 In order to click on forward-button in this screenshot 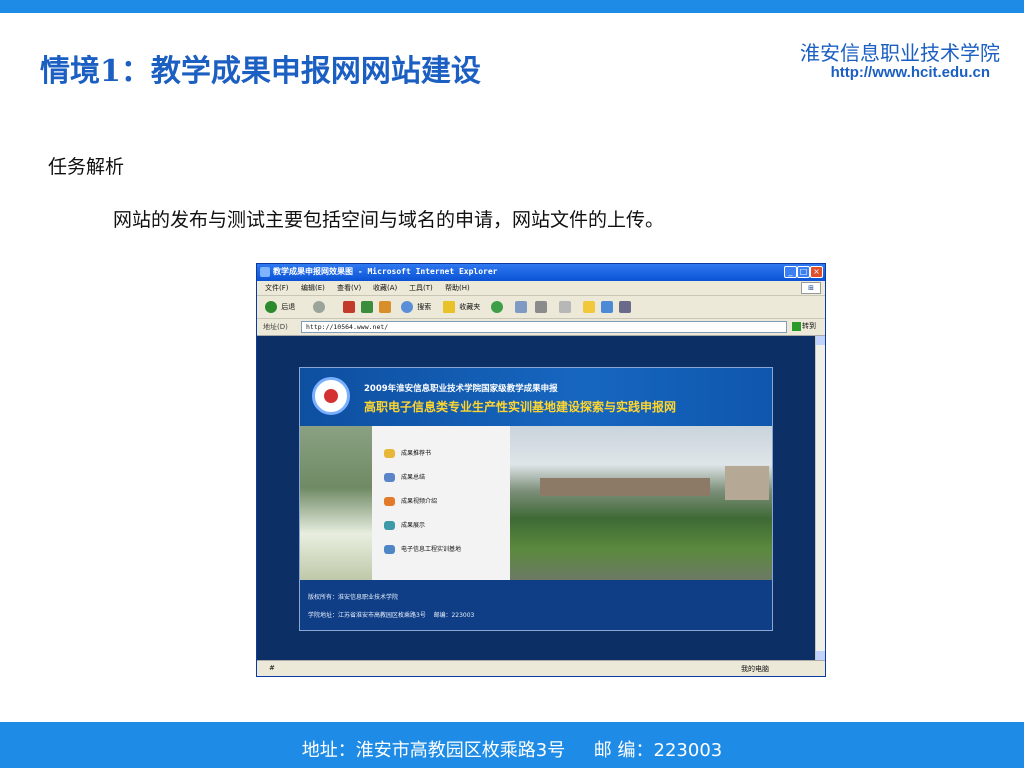, I will do `click(320, 307)`.